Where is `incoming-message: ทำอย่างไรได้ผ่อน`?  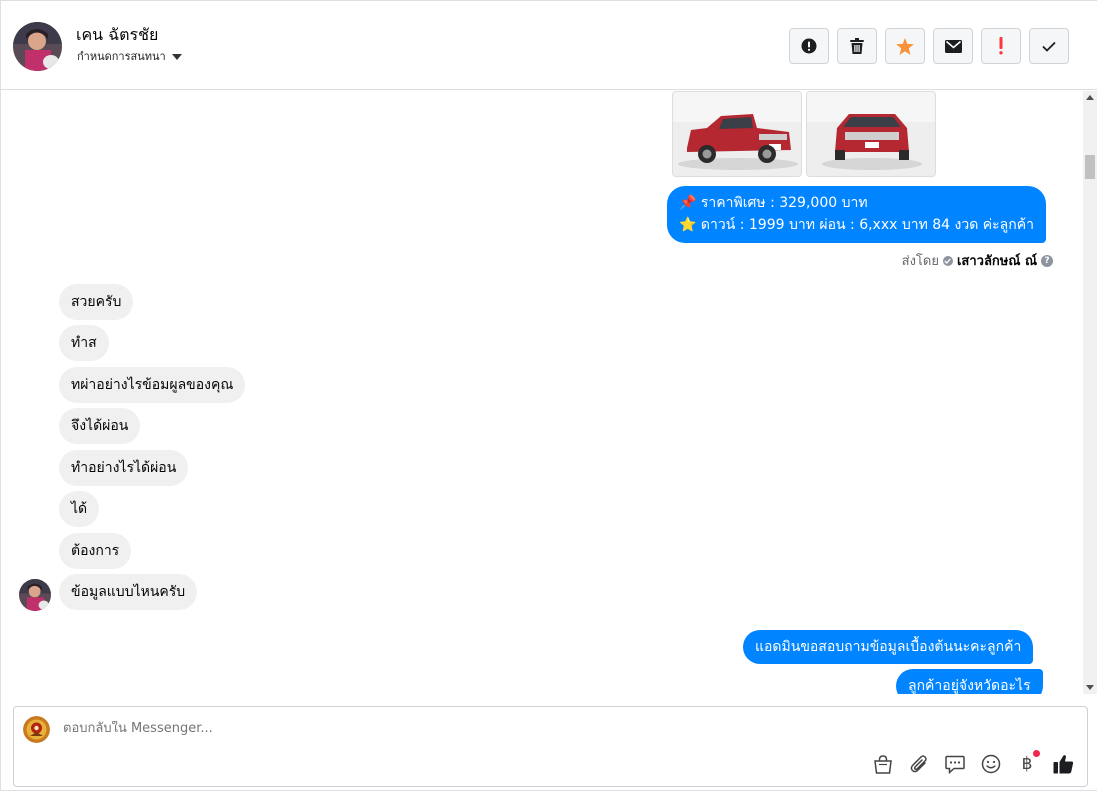 incoming-message: ทำอย่างไรได้ผ่อน is located at coordinates (124, 468).